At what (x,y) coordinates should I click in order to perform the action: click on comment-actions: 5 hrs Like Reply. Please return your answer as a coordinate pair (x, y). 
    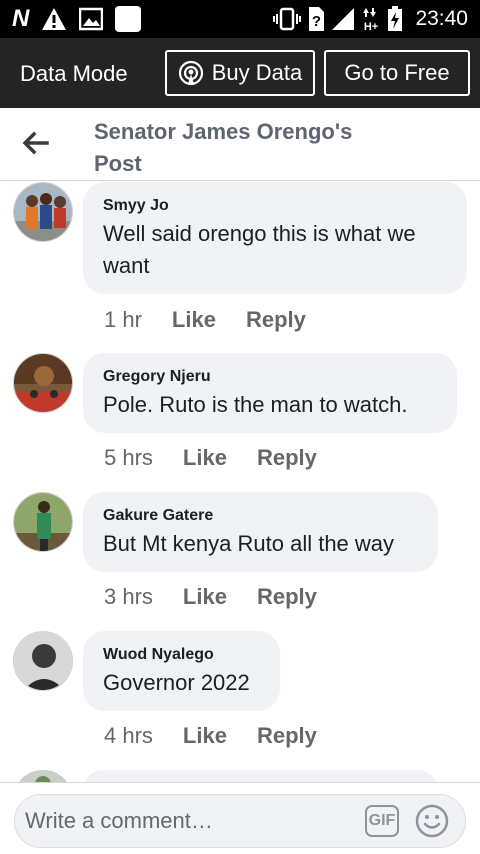
    Looking at the image, I should click on (210, 458).